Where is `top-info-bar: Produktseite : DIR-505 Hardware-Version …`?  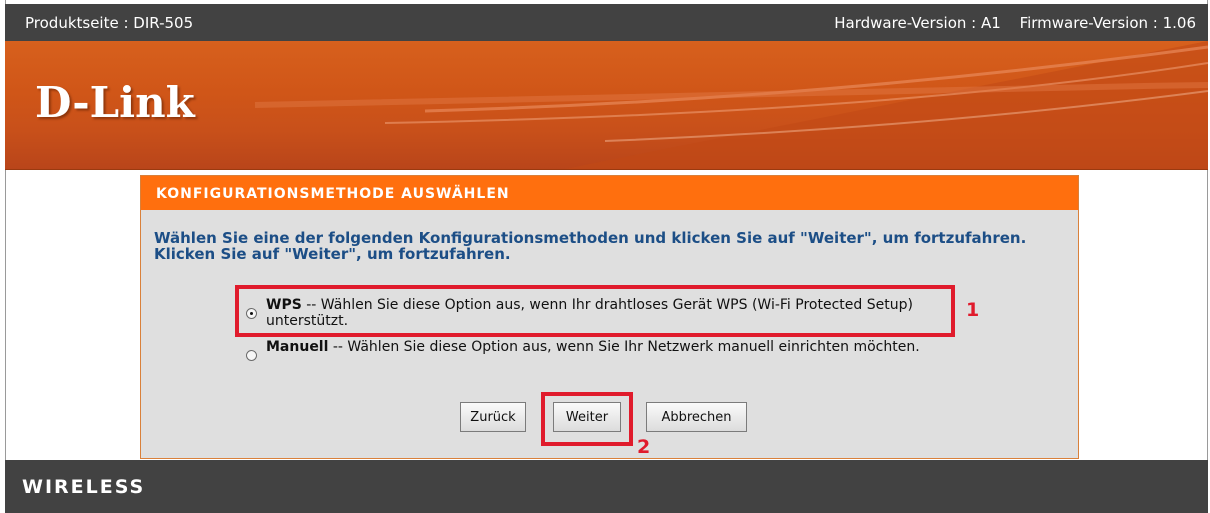
top-info-bar: Produktseite : DIR-505 Hardware-Version … is located at coordinates (606, 22).